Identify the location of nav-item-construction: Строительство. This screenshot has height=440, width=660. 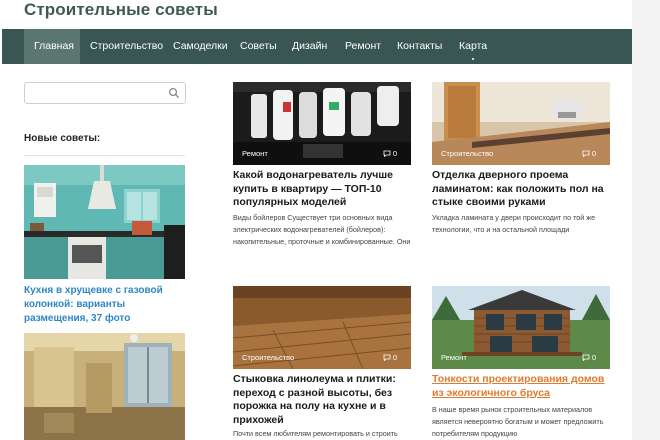
(126, 46).